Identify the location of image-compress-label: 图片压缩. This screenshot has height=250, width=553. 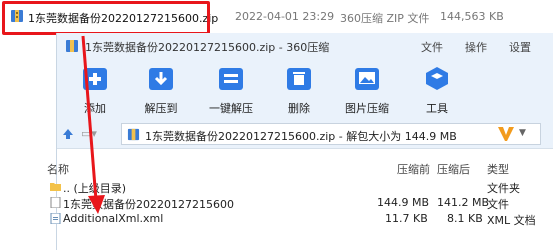
(367, 108).